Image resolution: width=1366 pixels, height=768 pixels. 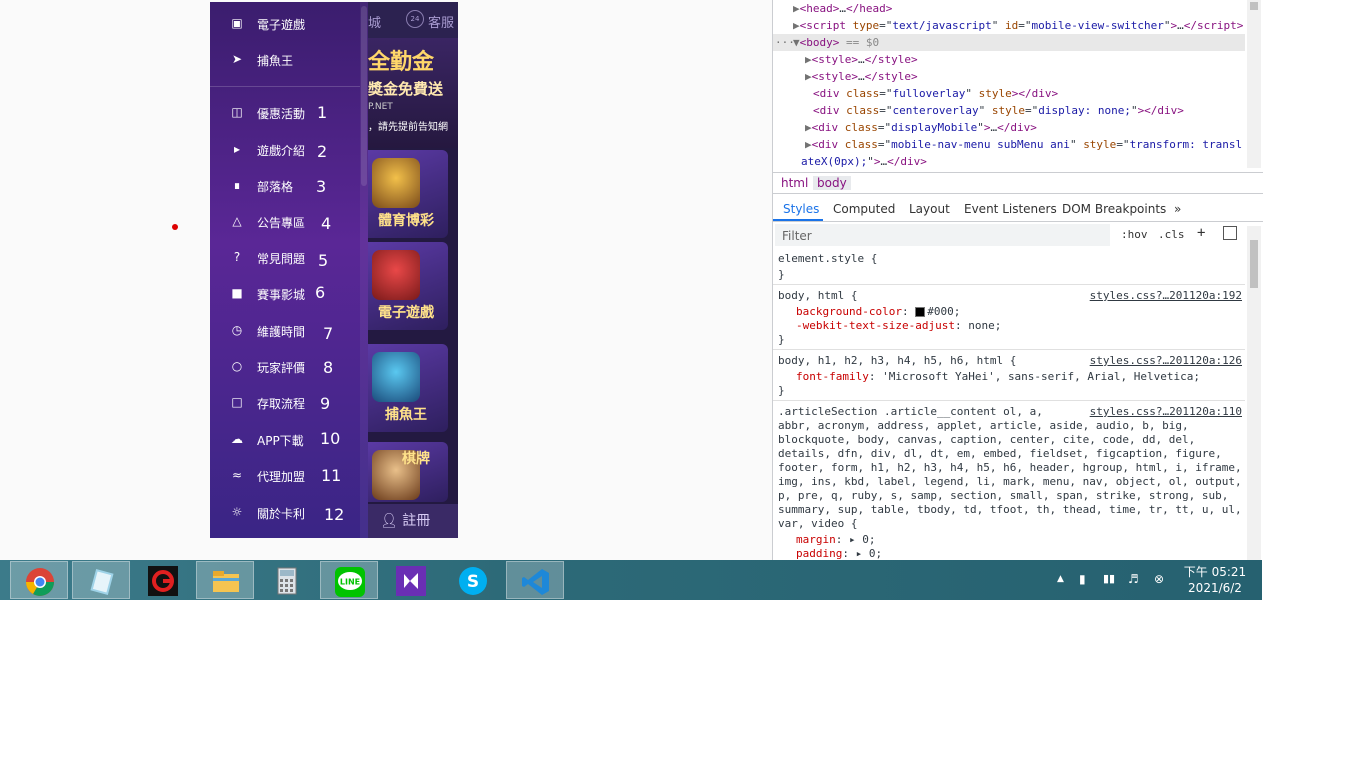 I want to click on tab-event-listeners: Event Listeners, so click(x=1010, y=209).